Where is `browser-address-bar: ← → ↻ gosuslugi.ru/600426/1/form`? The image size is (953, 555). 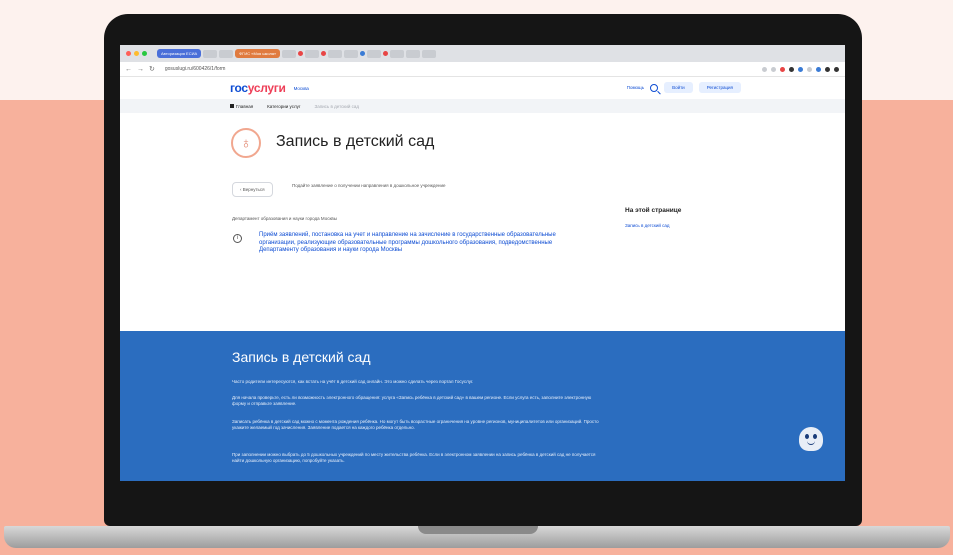 browser-address-bar: ← → ↻ gosuslugi.ru/600426/1/form is located at coordinates (482, 69).